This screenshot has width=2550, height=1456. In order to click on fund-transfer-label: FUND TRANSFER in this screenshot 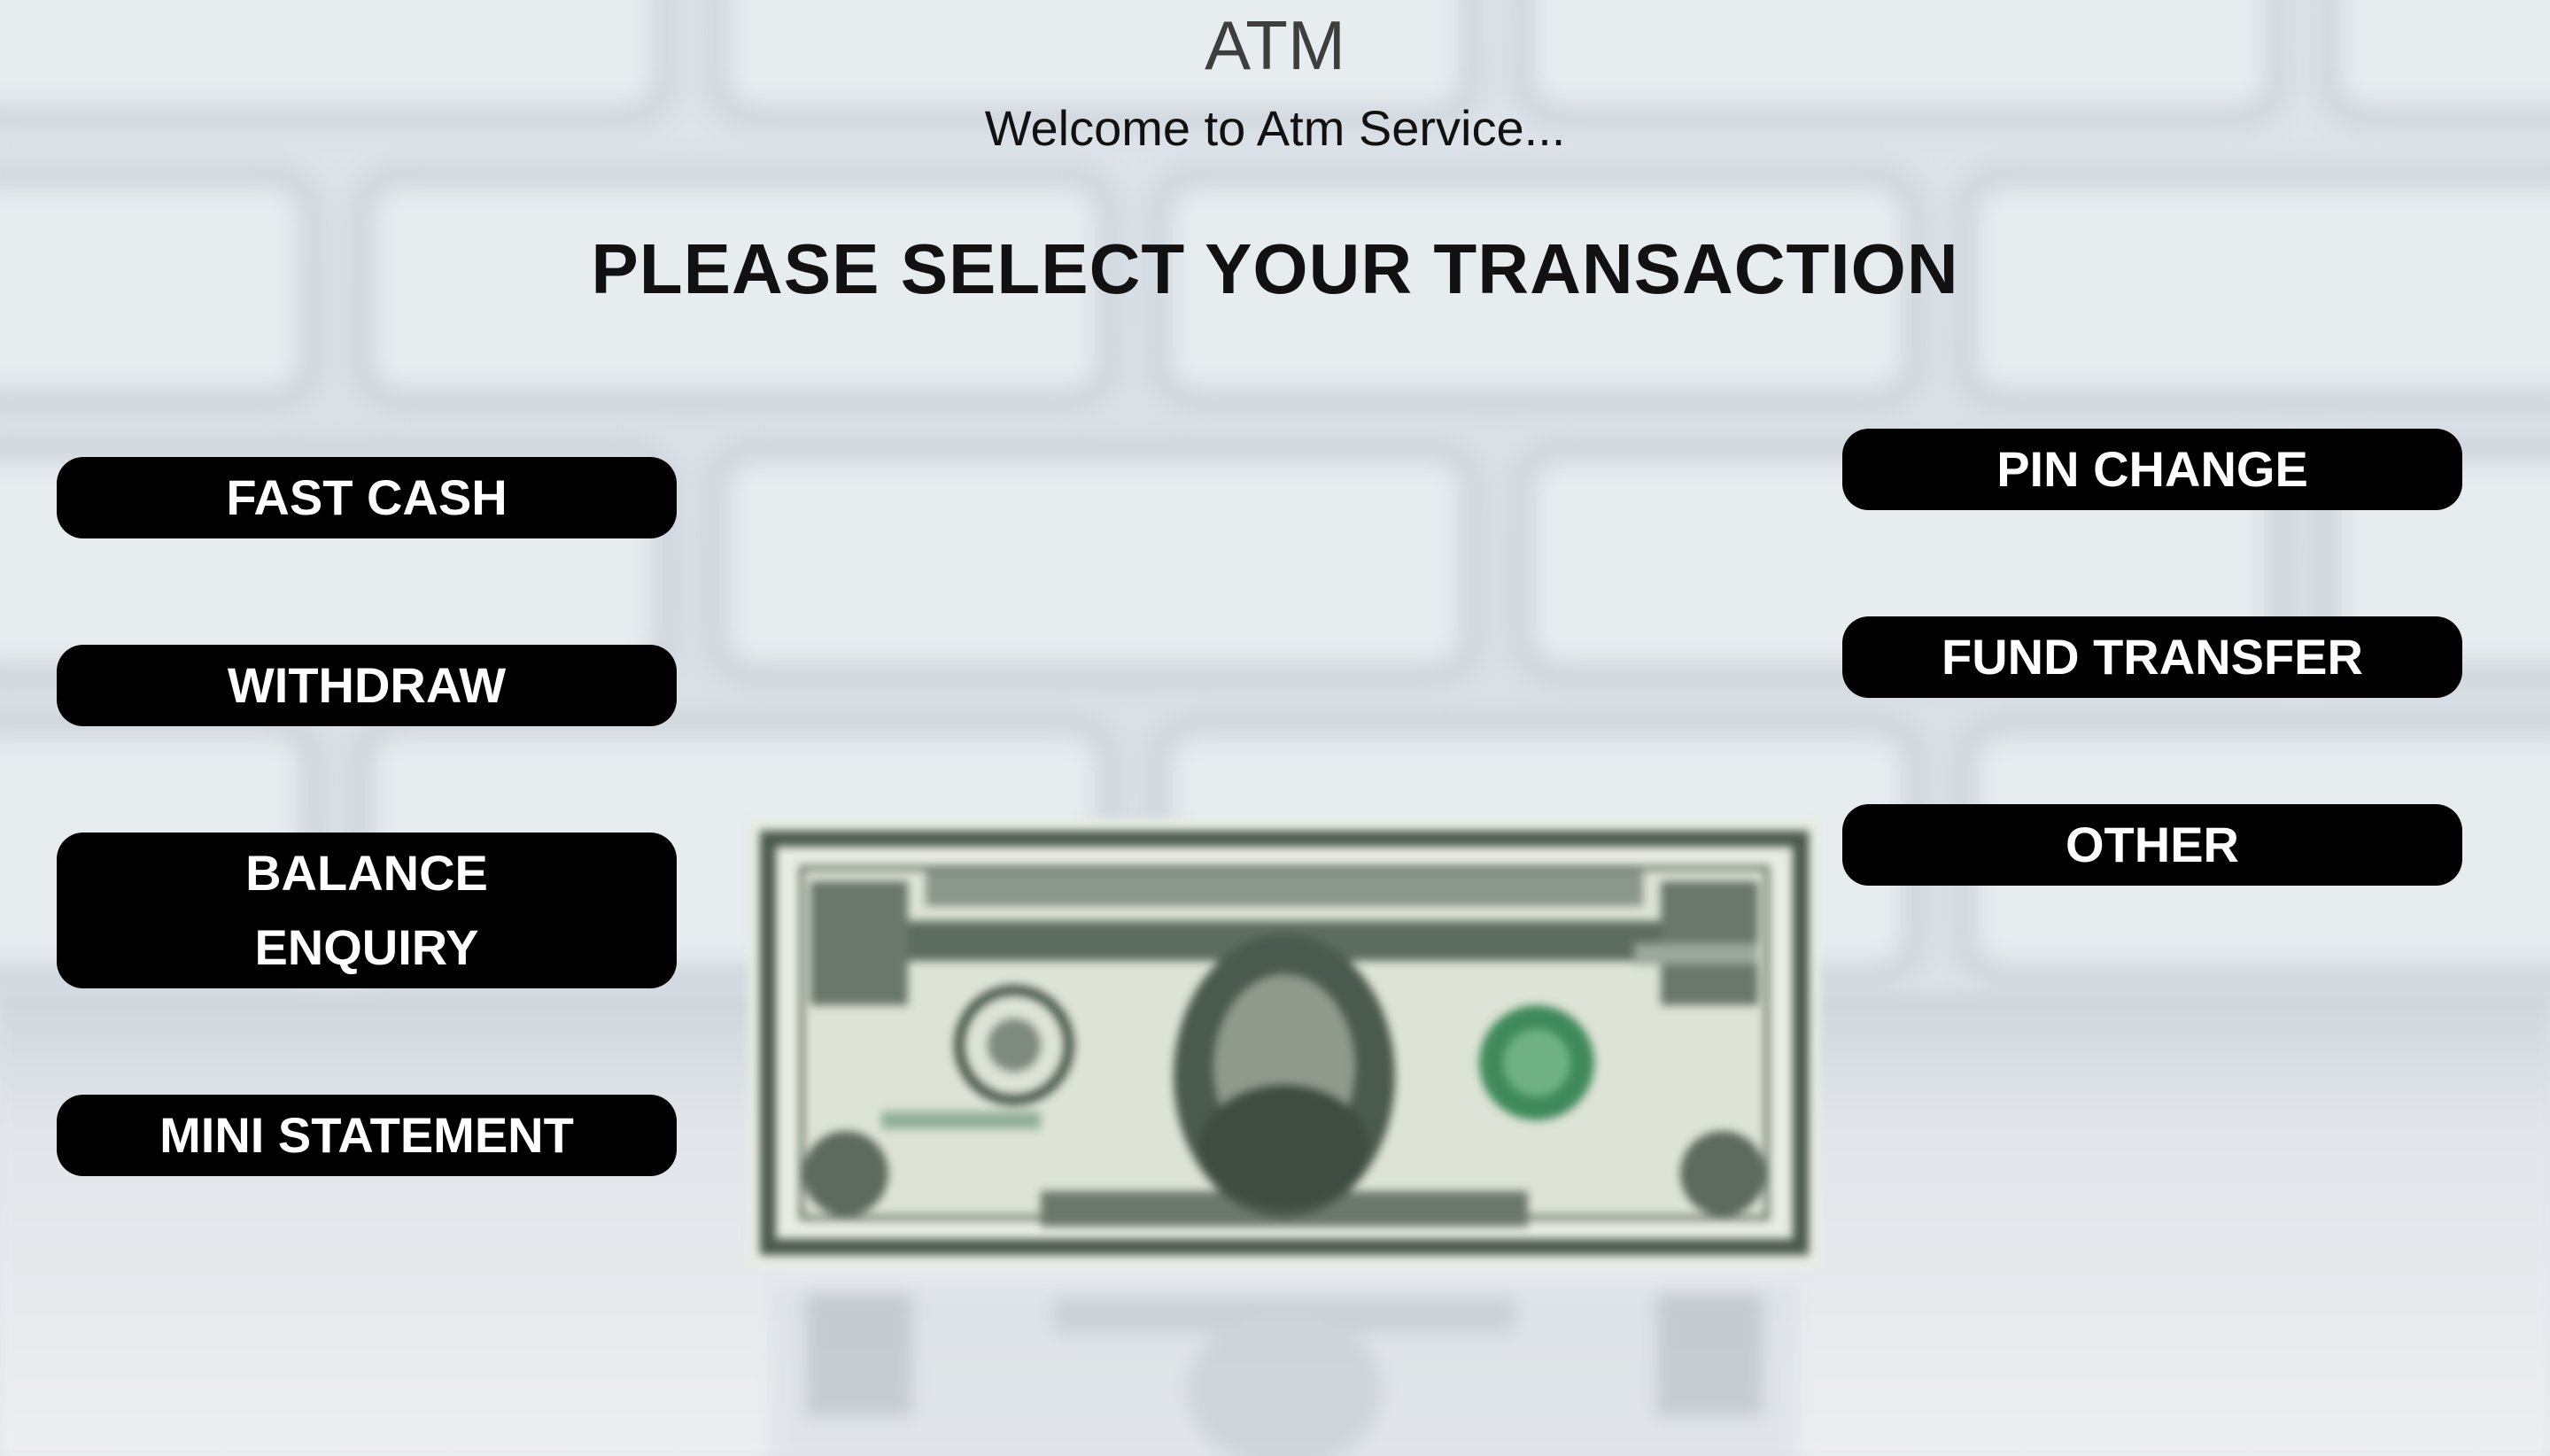, I will do `click(2152, 657)`.